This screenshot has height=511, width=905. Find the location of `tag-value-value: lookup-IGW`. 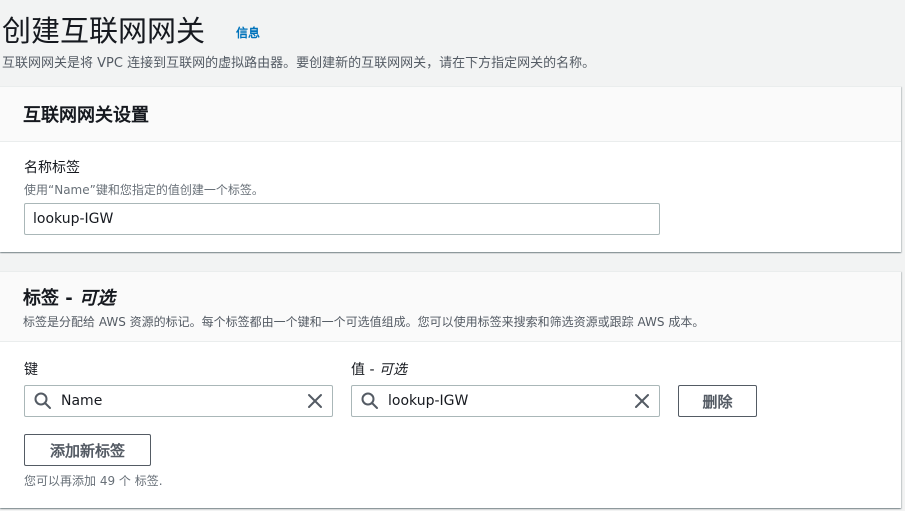

tag-value-value: lookup-IGW is located at coordinates (428, 401).